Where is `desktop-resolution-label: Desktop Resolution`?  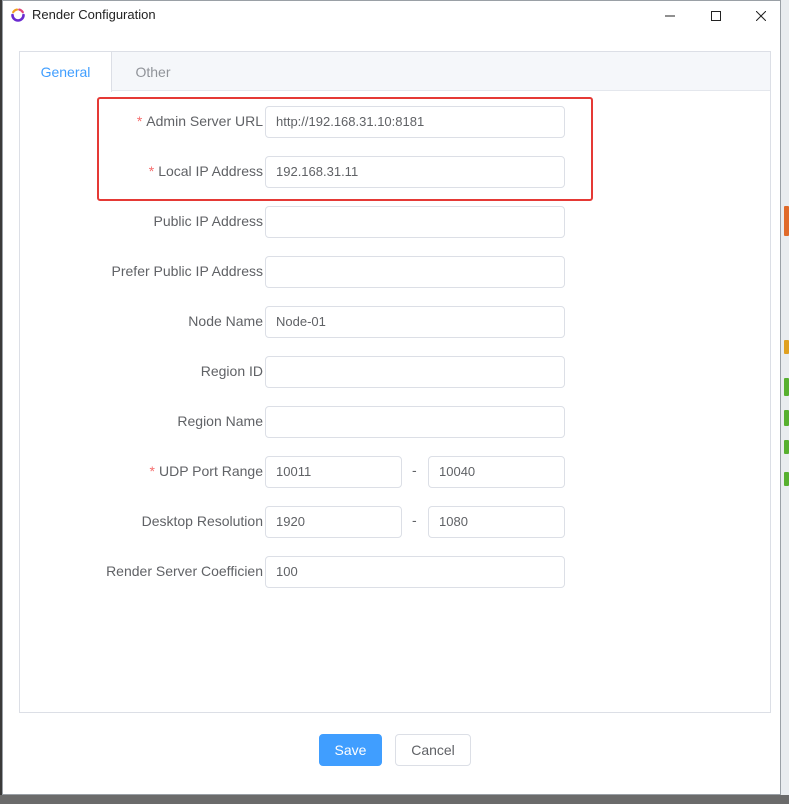
desktop-resolution-label: Desktop Resolution is located at coordinates (202, 521).